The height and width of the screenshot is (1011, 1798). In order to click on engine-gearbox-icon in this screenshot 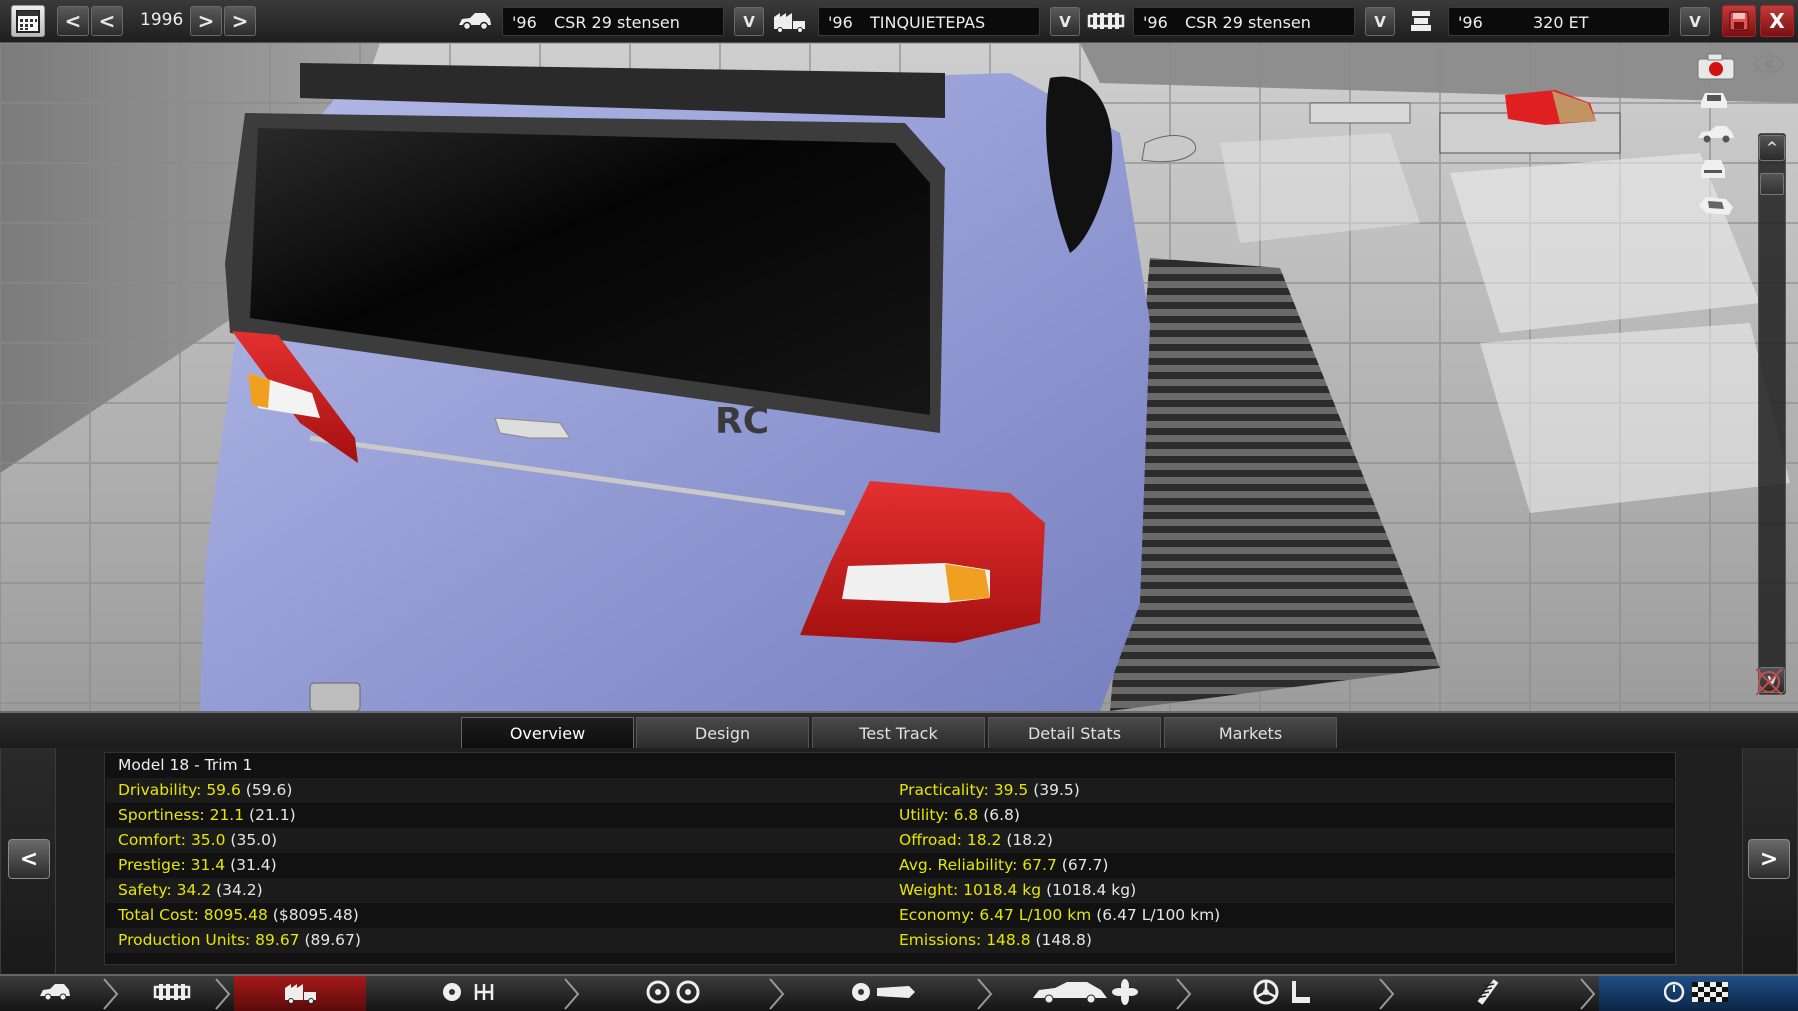, I will do `click(470, 994)`.